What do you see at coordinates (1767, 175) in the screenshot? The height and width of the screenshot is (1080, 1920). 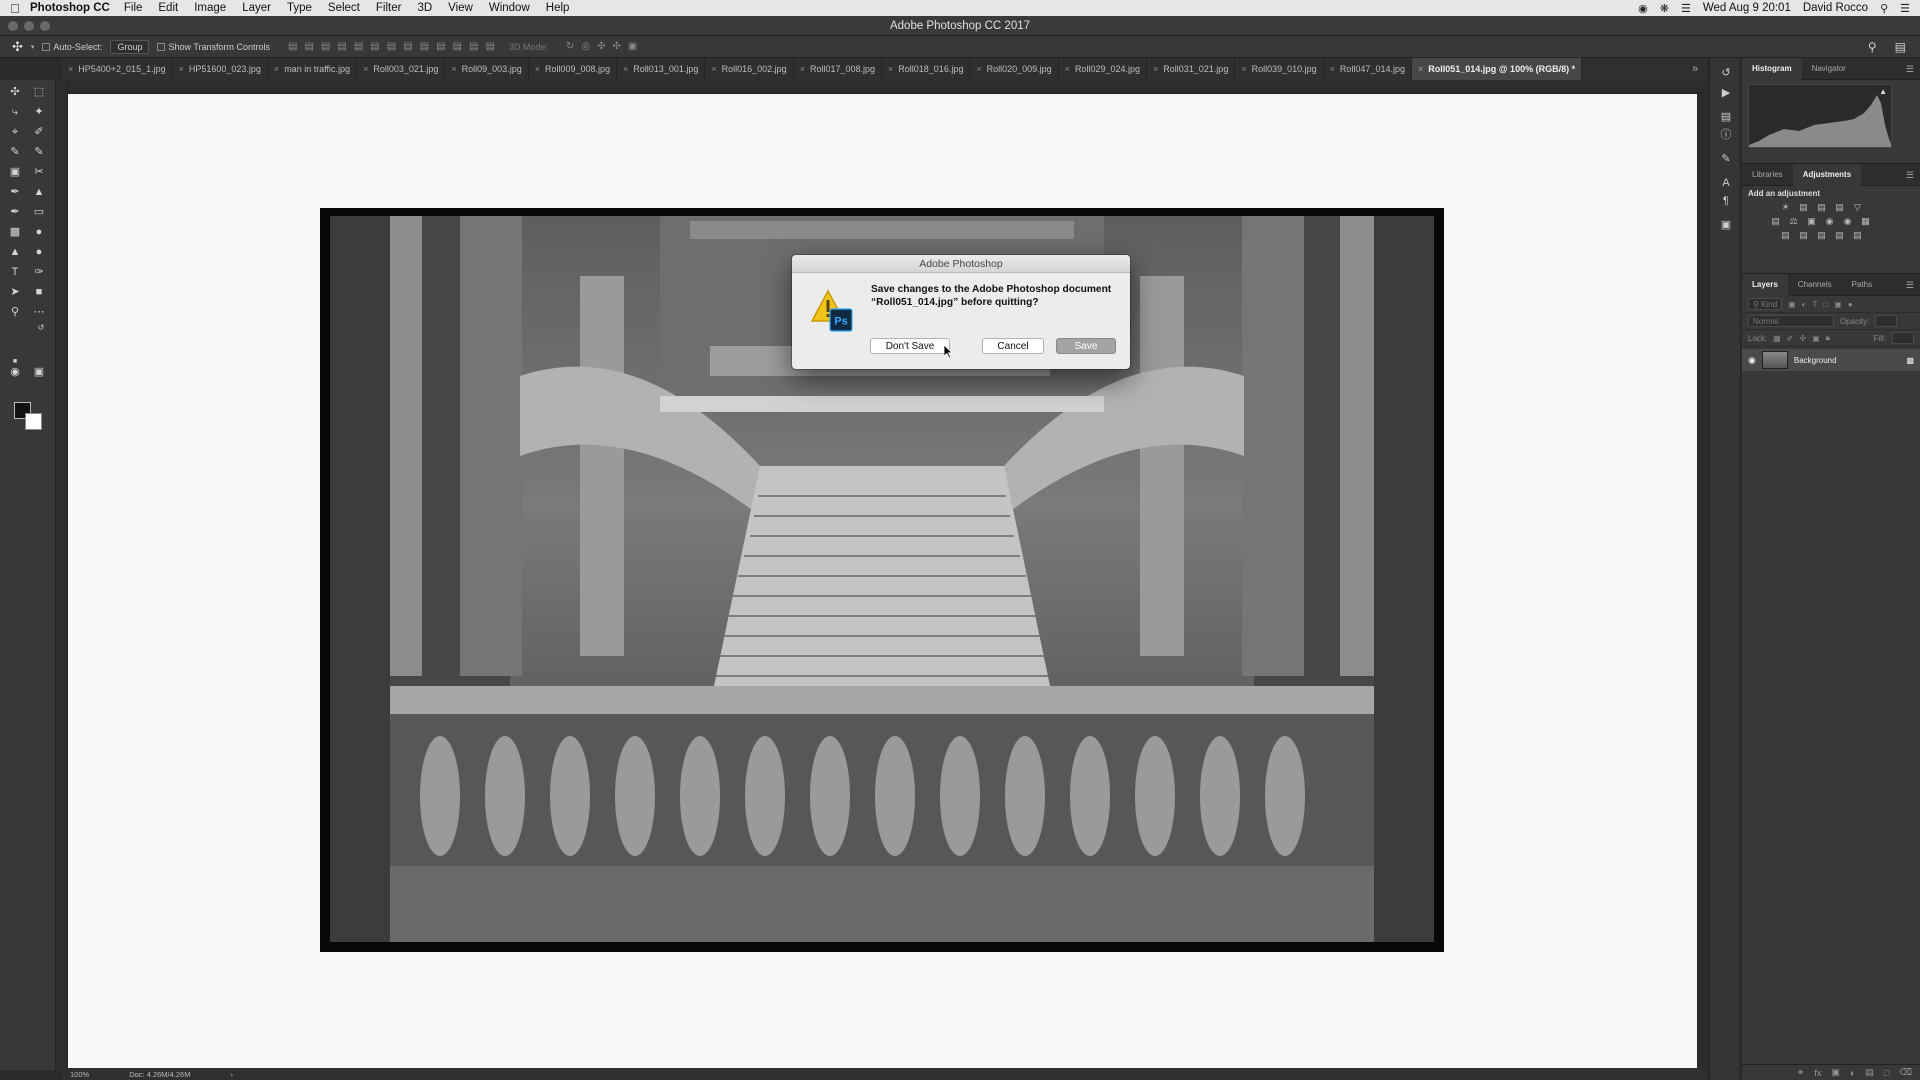 I see `tab-libraries: Libraries` at bounding box center [1767, 175].